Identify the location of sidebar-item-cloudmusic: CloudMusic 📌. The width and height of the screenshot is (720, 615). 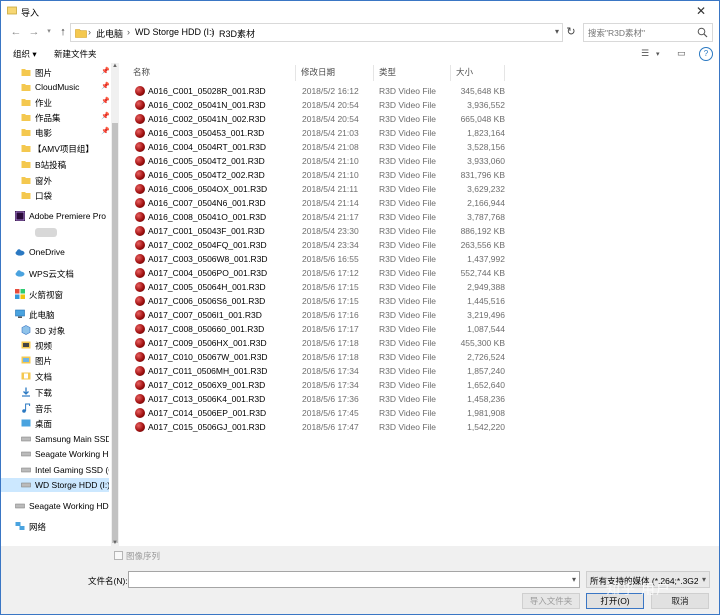
(55, 87).